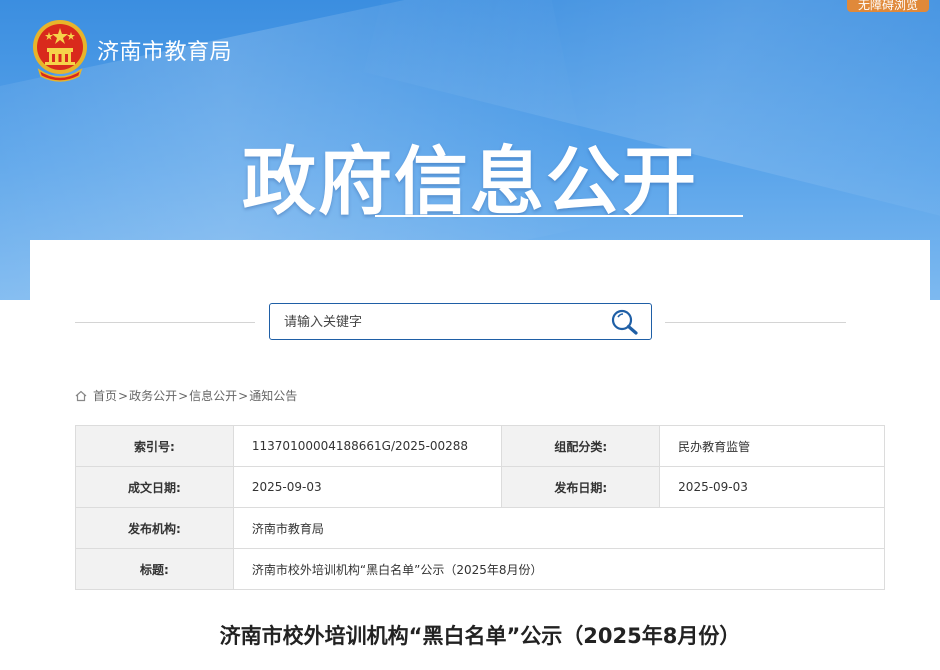 The width and height of the screenshot is (940, 670). Describe the element at coordinates (444, 322) in the screenshot. I see `search-input` at that location.